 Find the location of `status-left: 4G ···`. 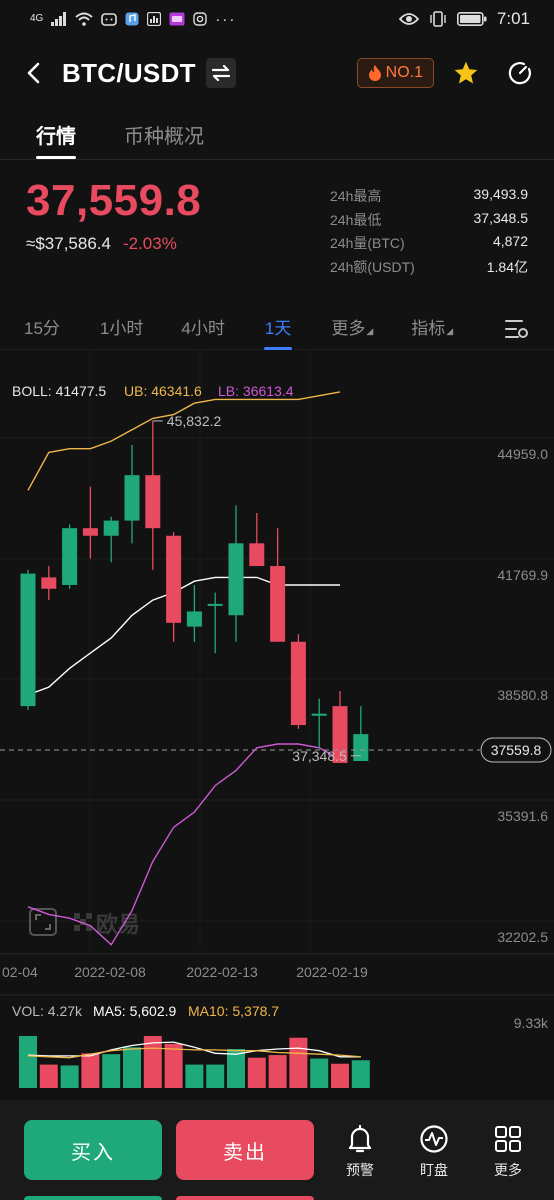

status-left: 4G ··· is located at coordinates (133, 19).